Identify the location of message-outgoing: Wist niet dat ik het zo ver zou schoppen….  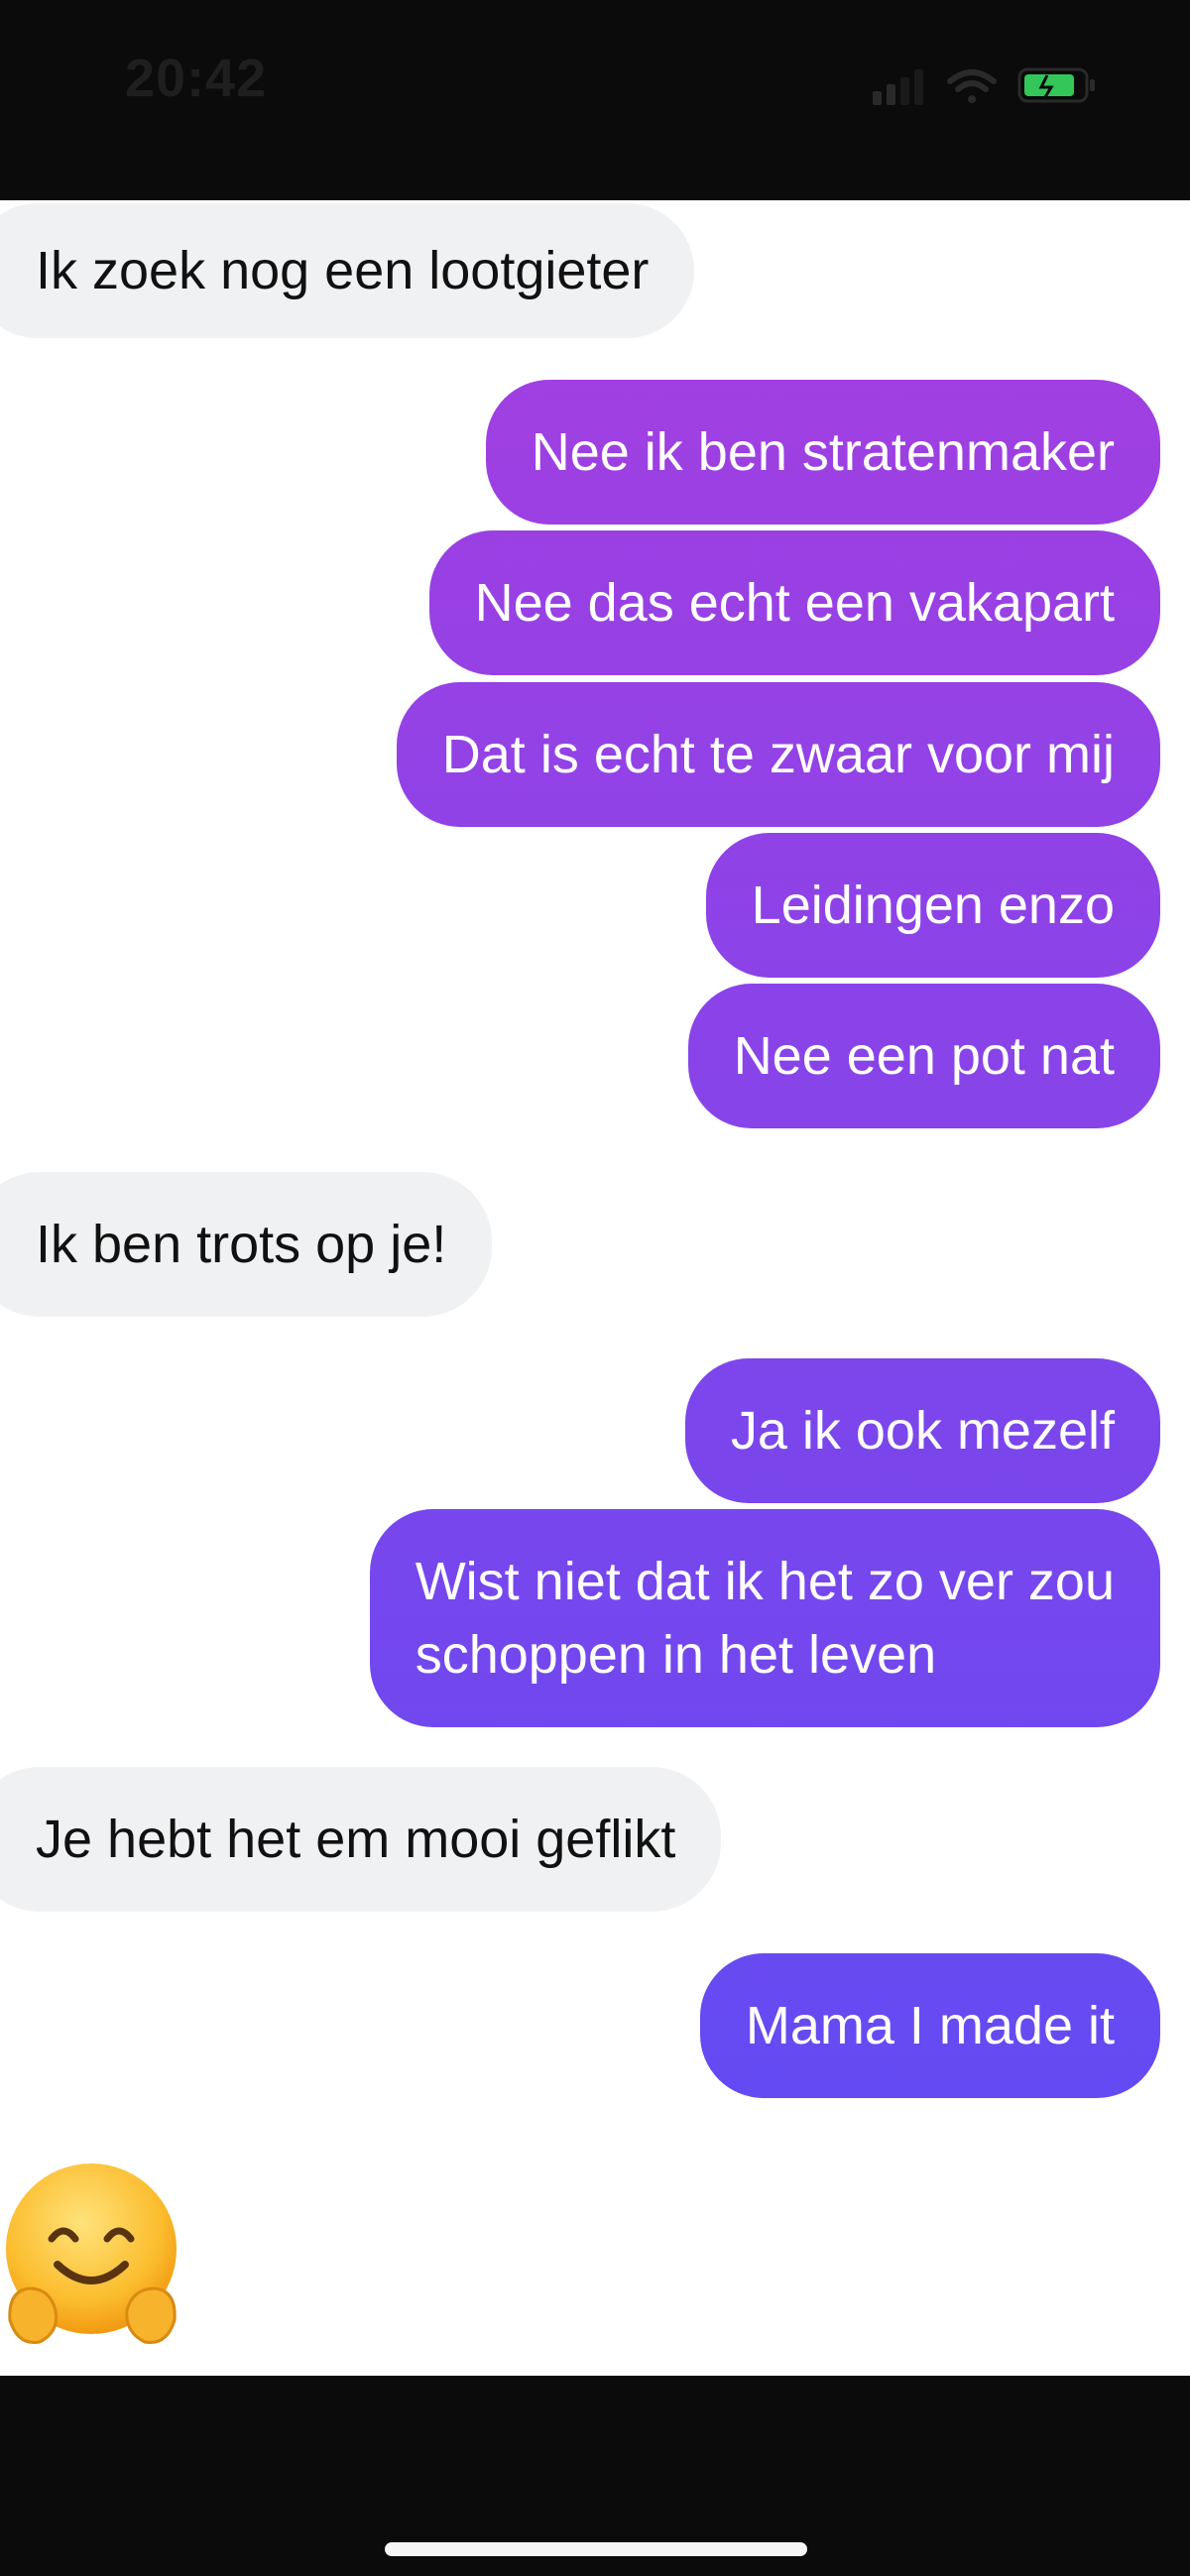
(764, 1618).